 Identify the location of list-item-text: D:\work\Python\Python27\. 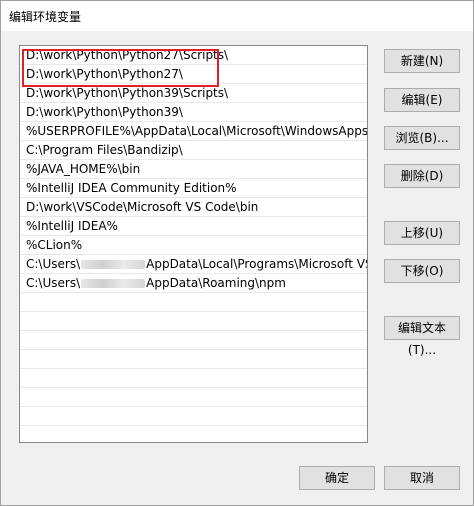
(104, 74).